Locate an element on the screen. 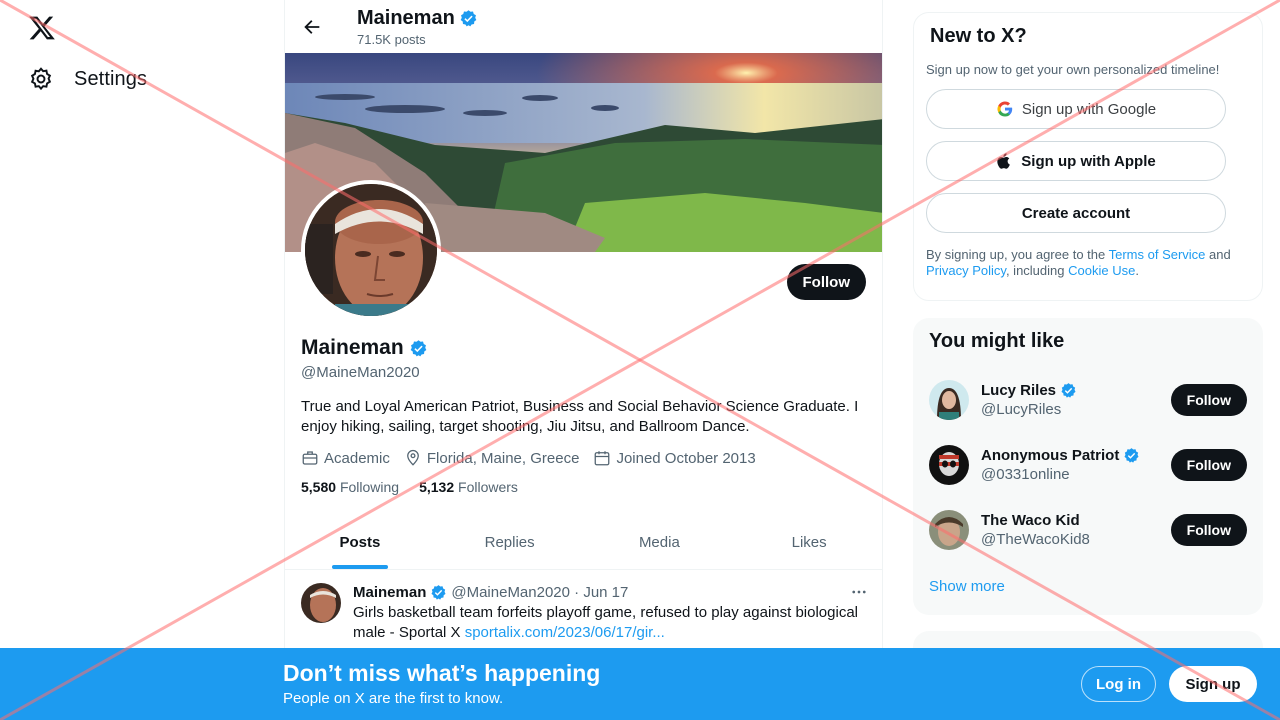  suggested-user-name-text: Anonymous Patriot is located at coordinates (1050, 455).